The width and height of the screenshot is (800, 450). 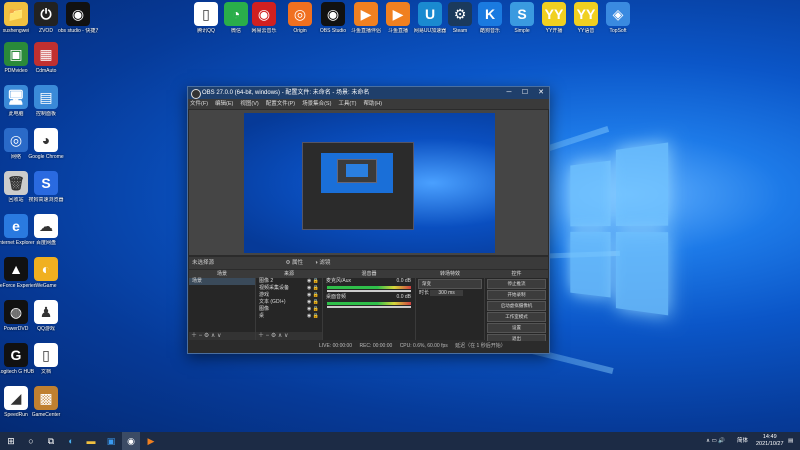 I want to click on app-icon: 🗑, so click(x=16, y=183).